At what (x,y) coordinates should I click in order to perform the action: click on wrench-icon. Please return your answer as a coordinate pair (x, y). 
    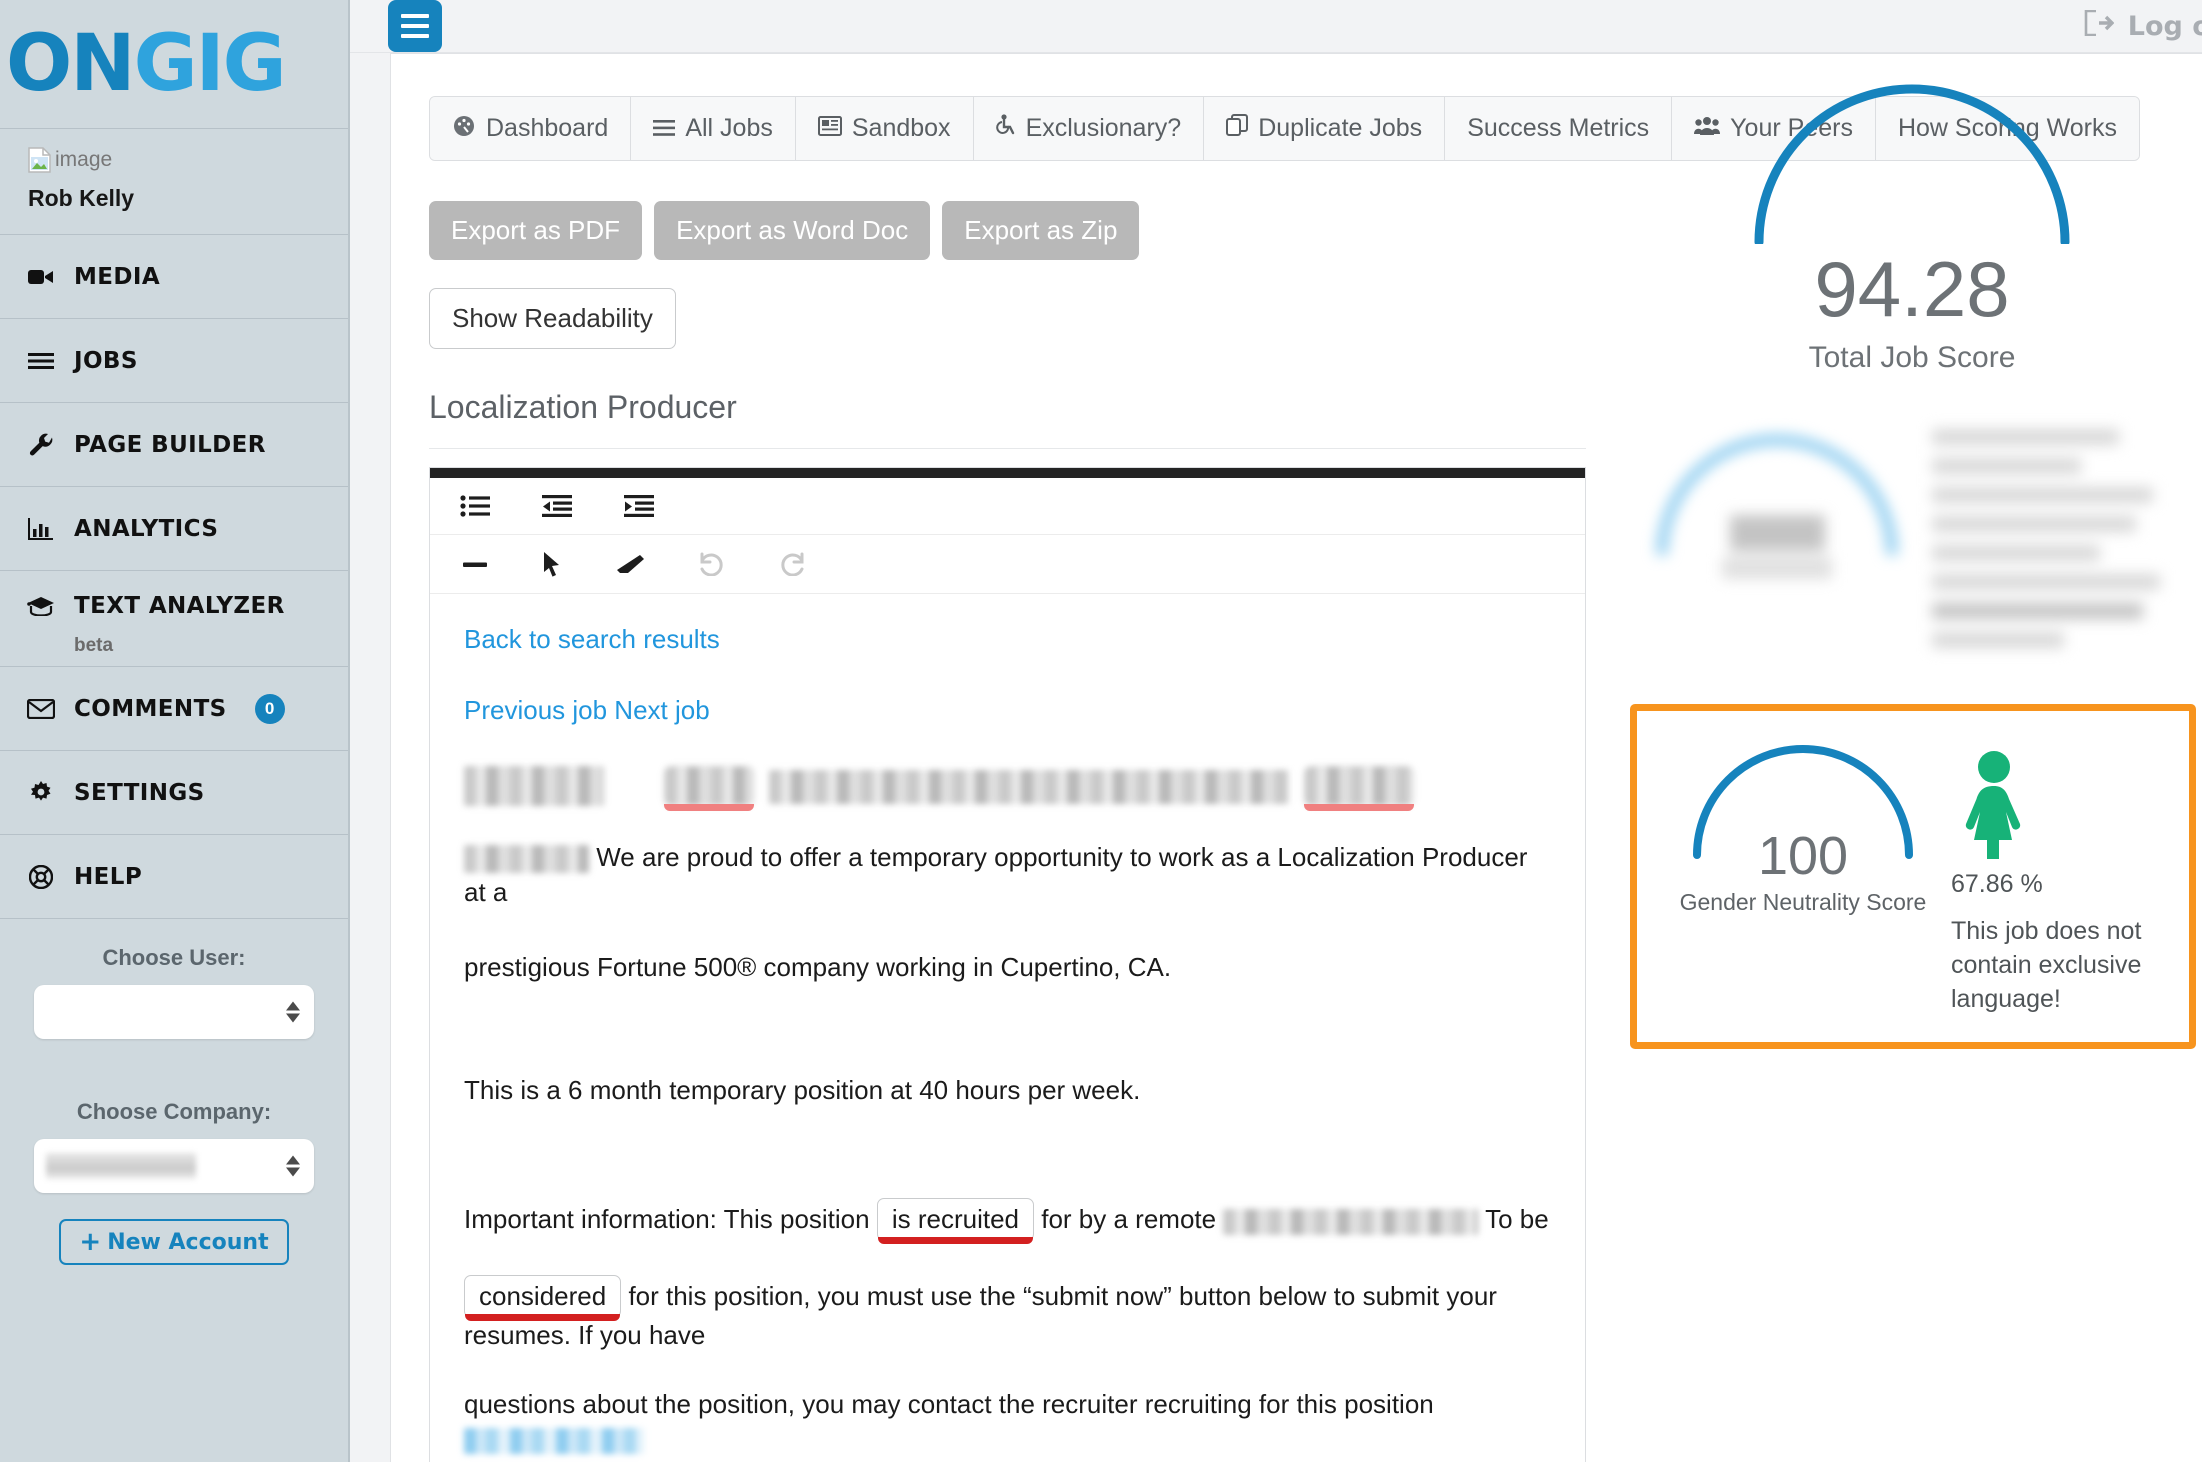
    Looking at the image, I should click on (41, 445).